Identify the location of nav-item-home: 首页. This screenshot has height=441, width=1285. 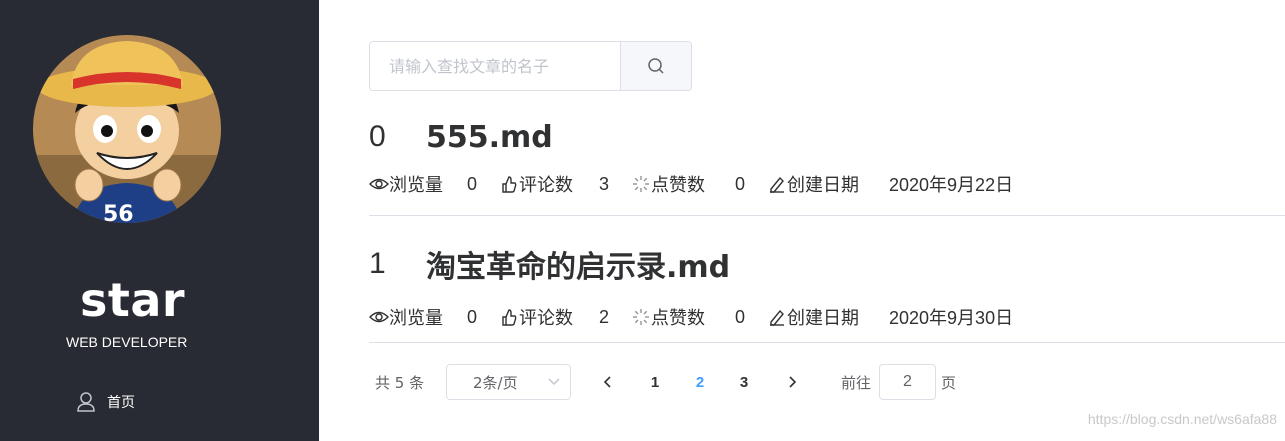
(105, 402).